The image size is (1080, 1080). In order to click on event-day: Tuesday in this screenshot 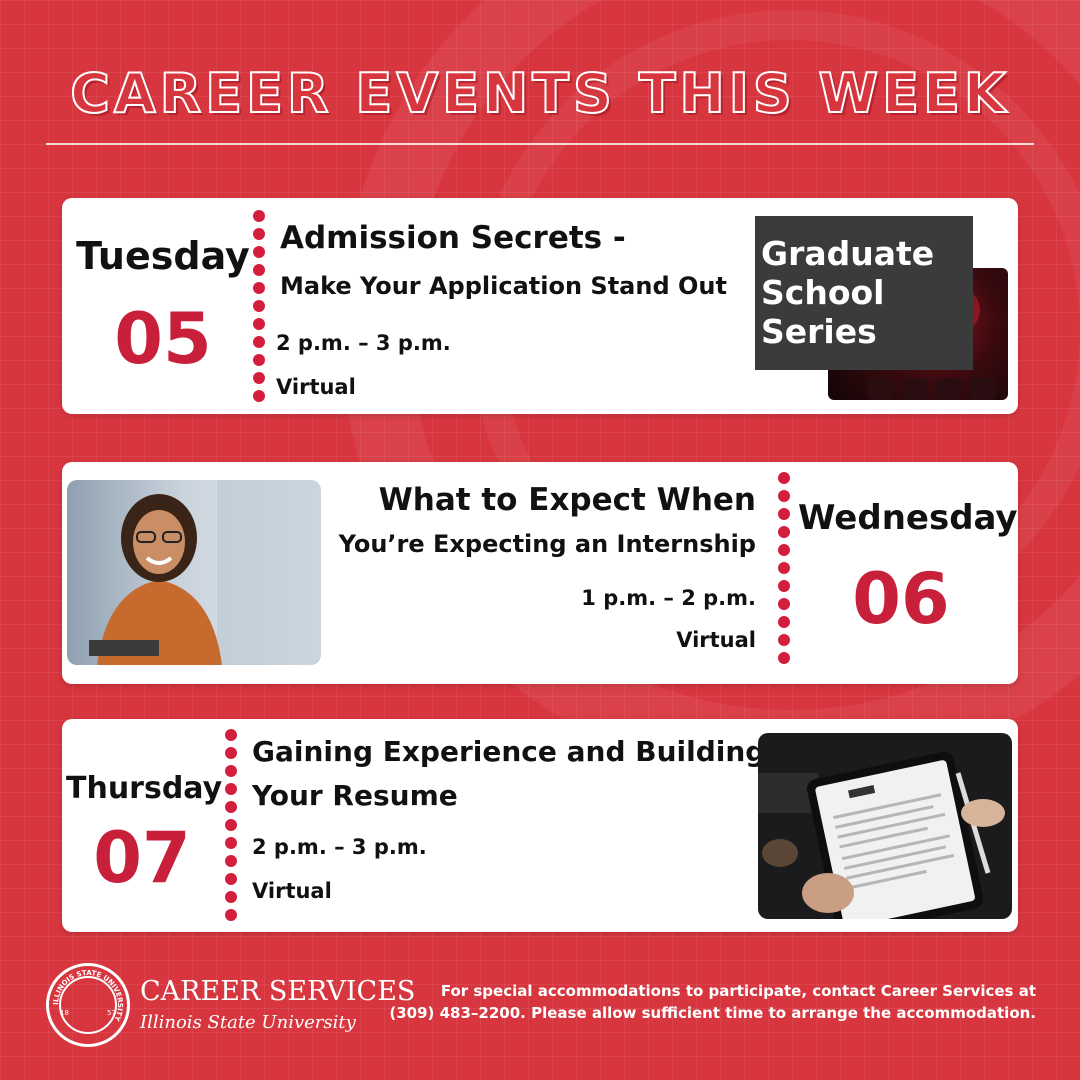, I will do `click(163, 256)`.